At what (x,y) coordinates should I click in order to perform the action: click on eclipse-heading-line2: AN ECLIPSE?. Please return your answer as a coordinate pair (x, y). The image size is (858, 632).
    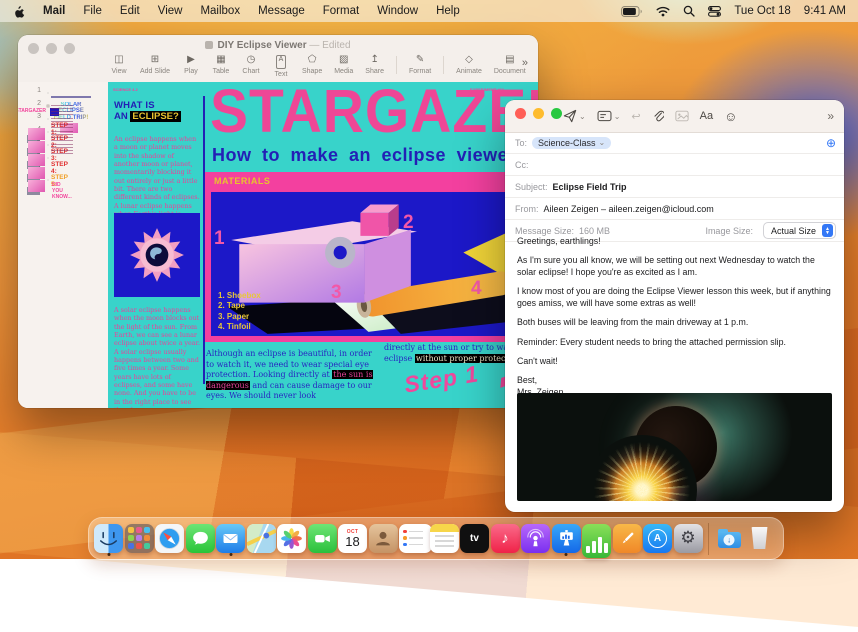
    Looking at the image, I should click on (147, 116).